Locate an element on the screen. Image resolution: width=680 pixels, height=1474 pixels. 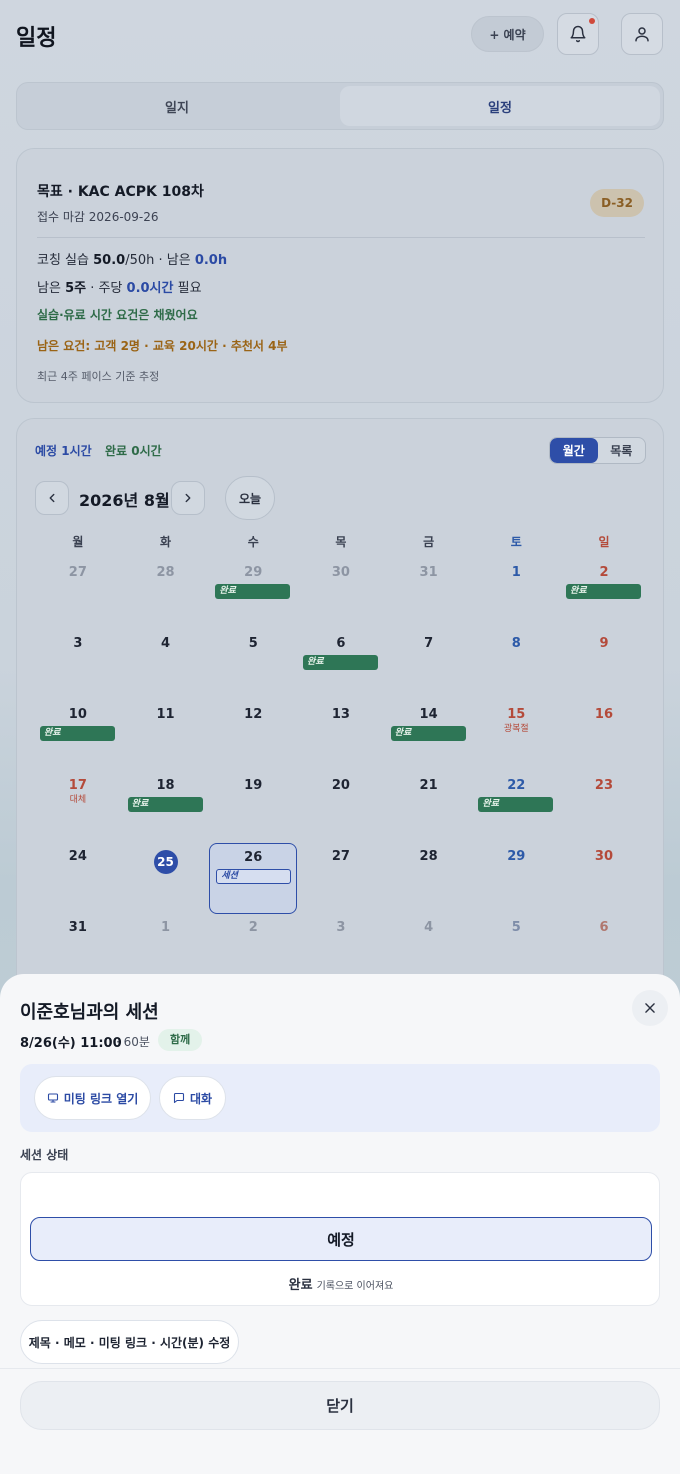
notifications-button is located at coordinates (578, 34).